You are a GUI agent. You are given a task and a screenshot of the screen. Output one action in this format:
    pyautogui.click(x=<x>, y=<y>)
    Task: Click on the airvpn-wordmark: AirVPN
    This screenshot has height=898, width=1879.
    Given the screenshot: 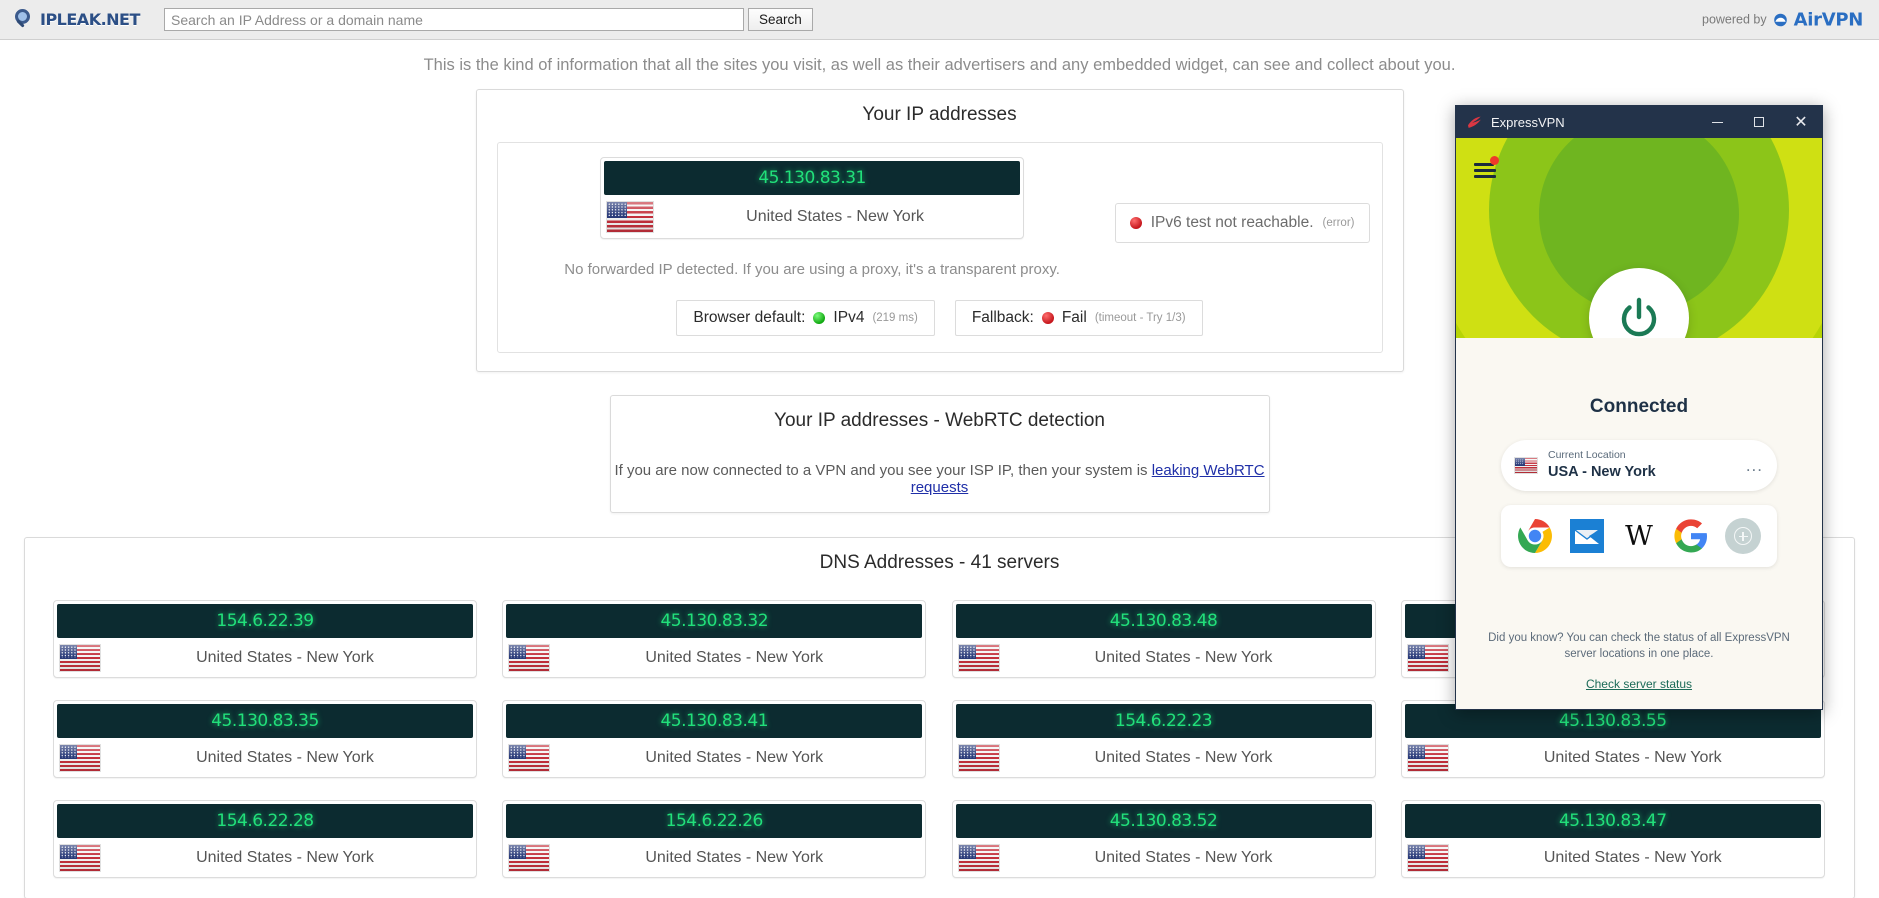 What is the action you would take?
    pyautogui.click(x=1828, y=19)
    